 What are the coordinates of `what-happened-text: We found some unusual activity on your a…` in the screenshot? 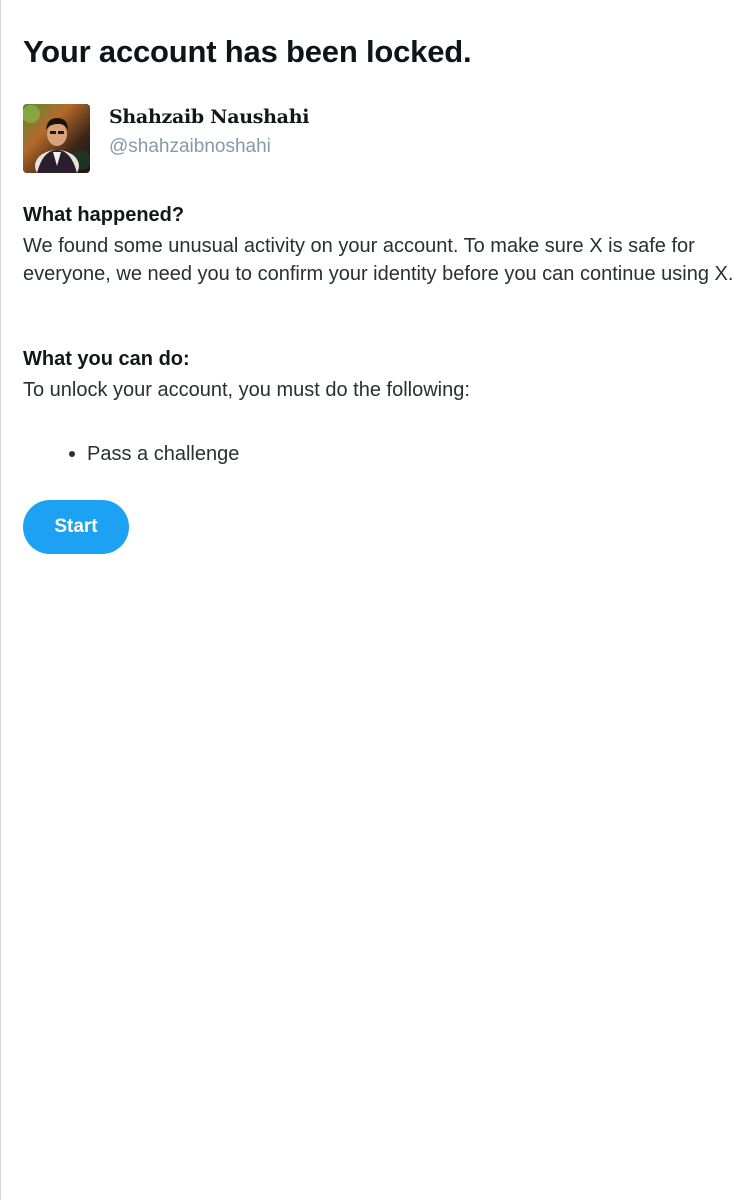 It's located at (378, 260).